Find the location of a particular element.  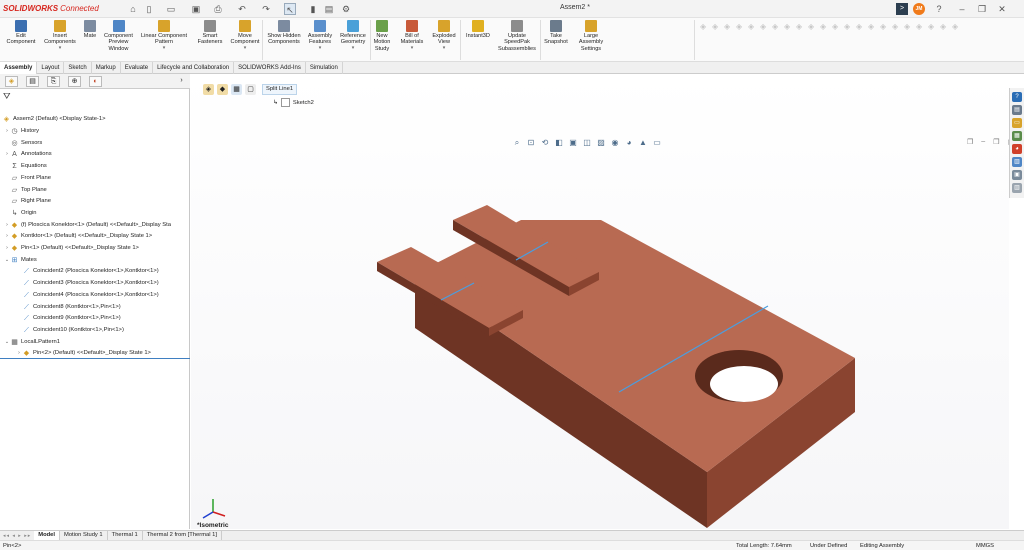

view-palette-icon: ▦ is located at coordinates (1017, 136).